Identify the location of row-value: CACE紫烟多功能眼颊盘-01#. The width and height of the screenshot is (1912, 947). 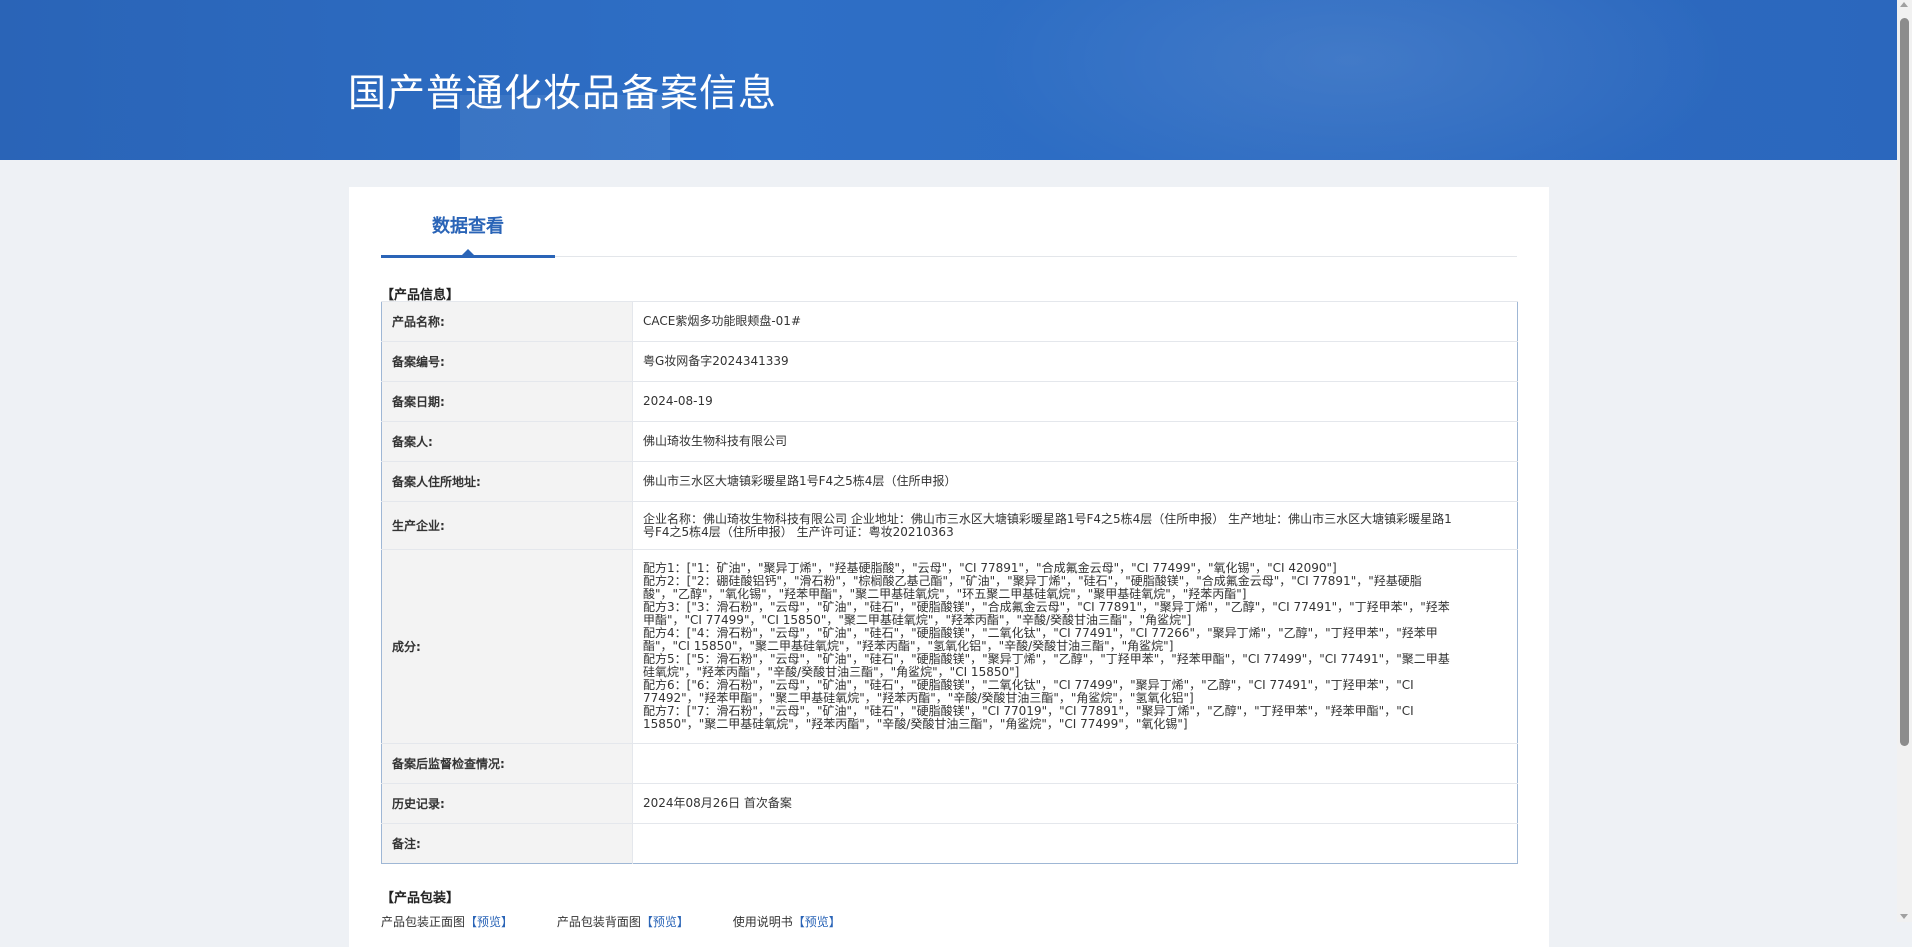
(1075, 321).